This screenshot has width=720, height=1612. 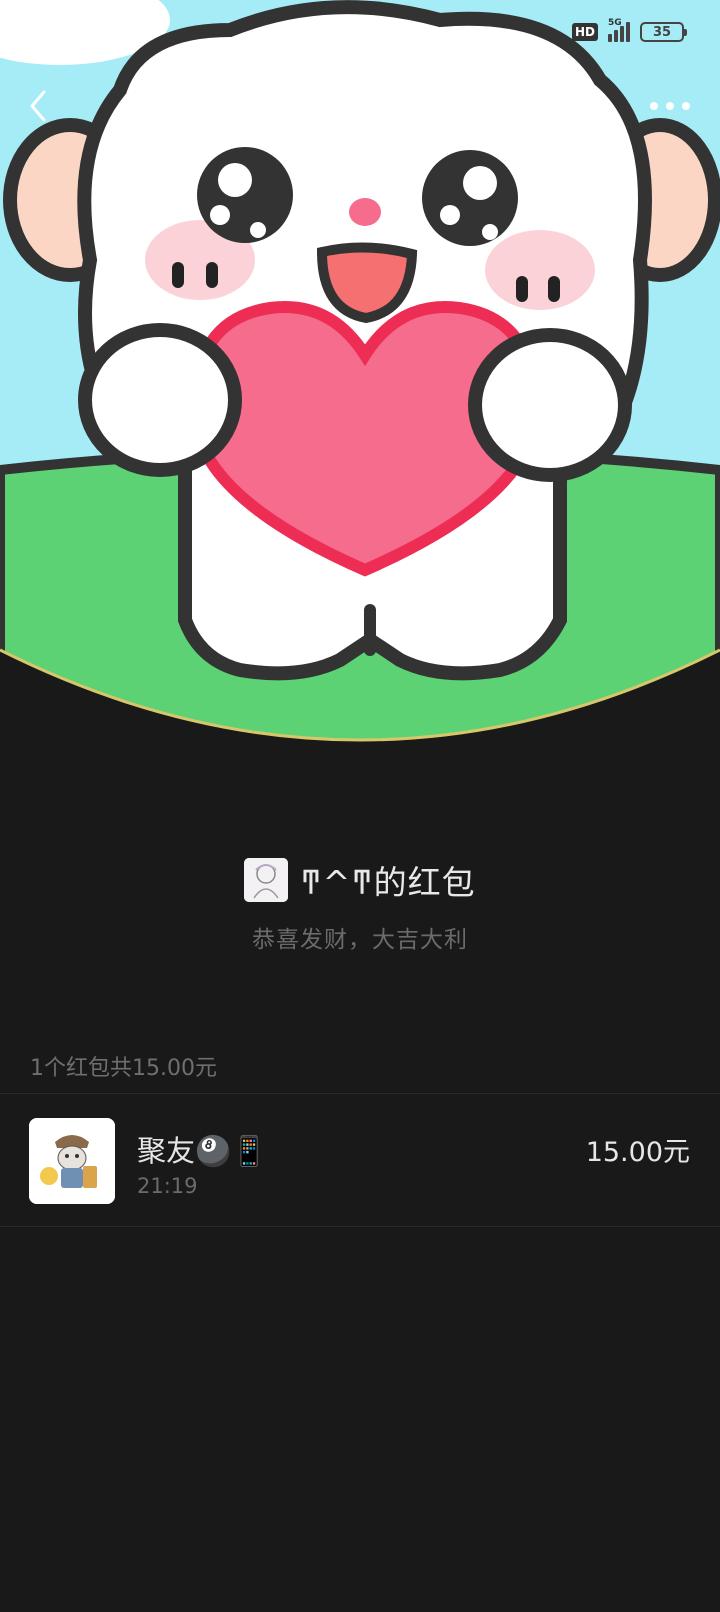 I want to click on envelope-summary: 1个红包共15.00元, so click(x=123, y=1068).